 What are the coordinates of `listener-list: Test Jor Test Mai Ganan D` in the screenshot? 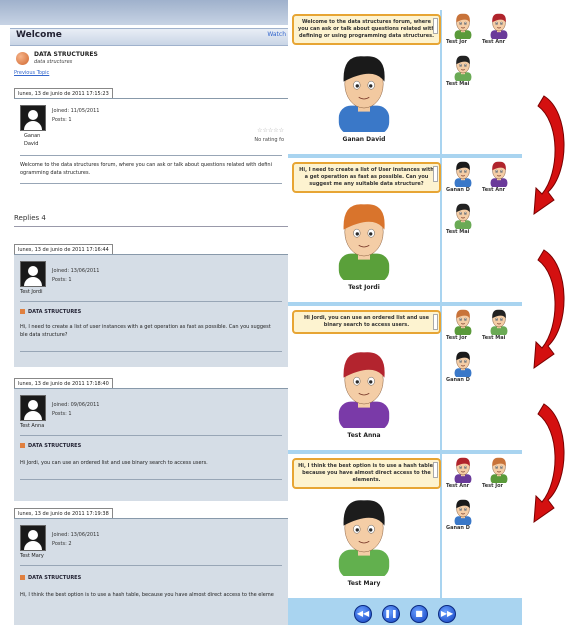 It's located at (482, 378).